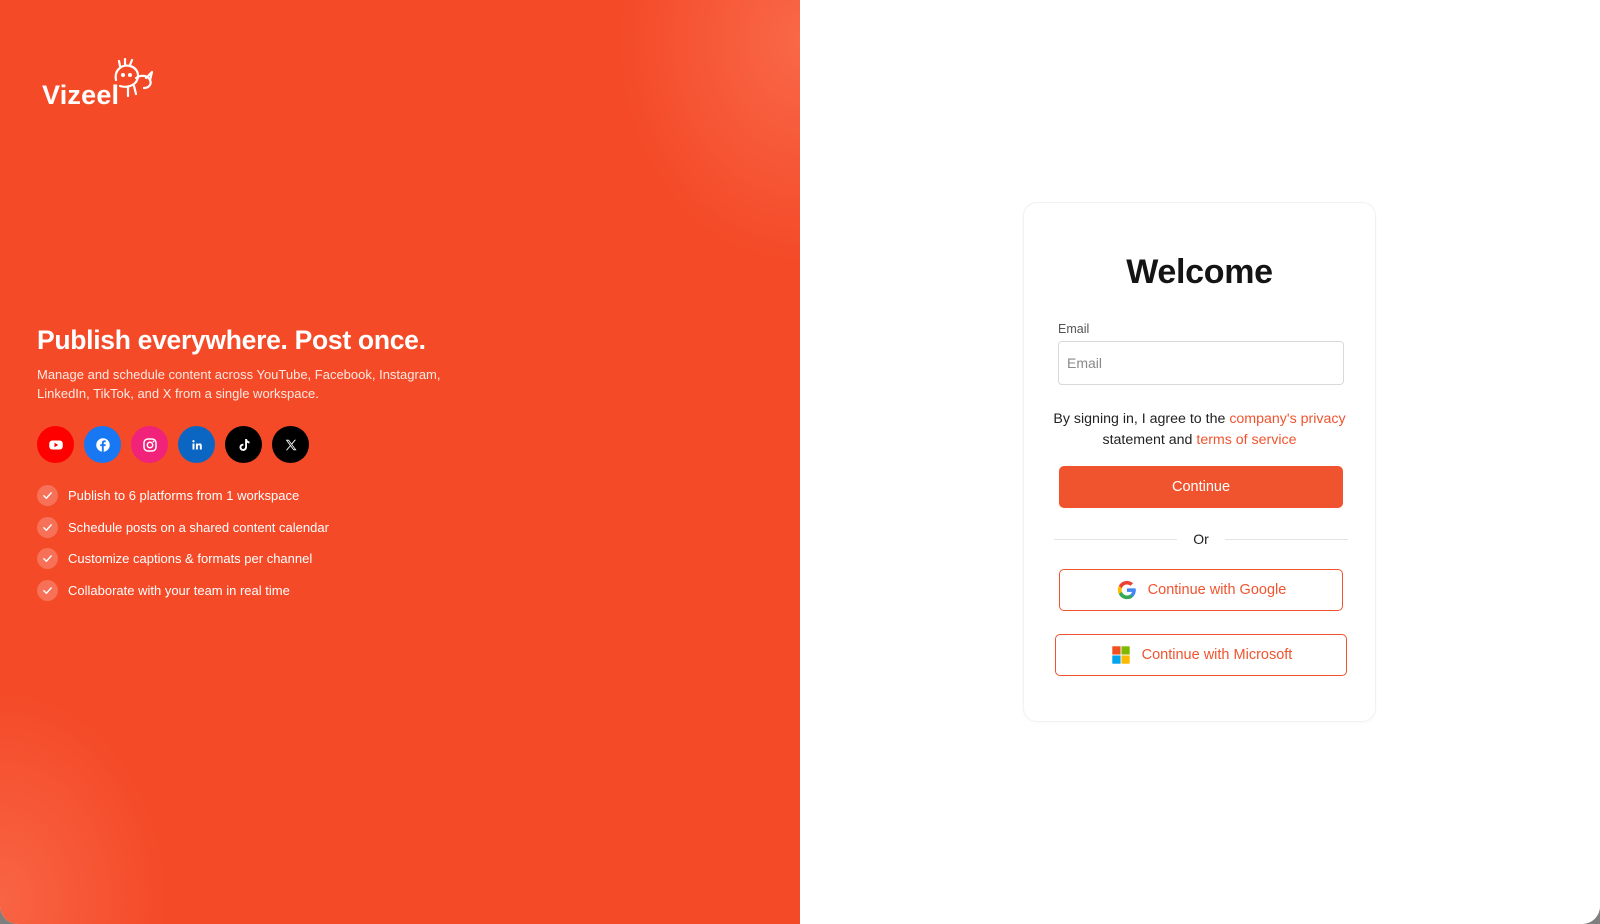 The image size is (1600, 924). Describe the element at coordinates (1074, 329) in the screenshot. I see `email-label: Email` at that location.